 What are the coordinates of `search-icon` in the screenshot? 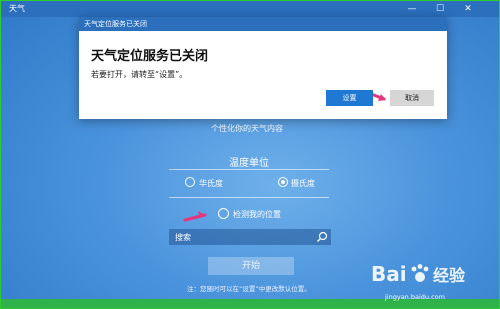 It's located at (322, 237).